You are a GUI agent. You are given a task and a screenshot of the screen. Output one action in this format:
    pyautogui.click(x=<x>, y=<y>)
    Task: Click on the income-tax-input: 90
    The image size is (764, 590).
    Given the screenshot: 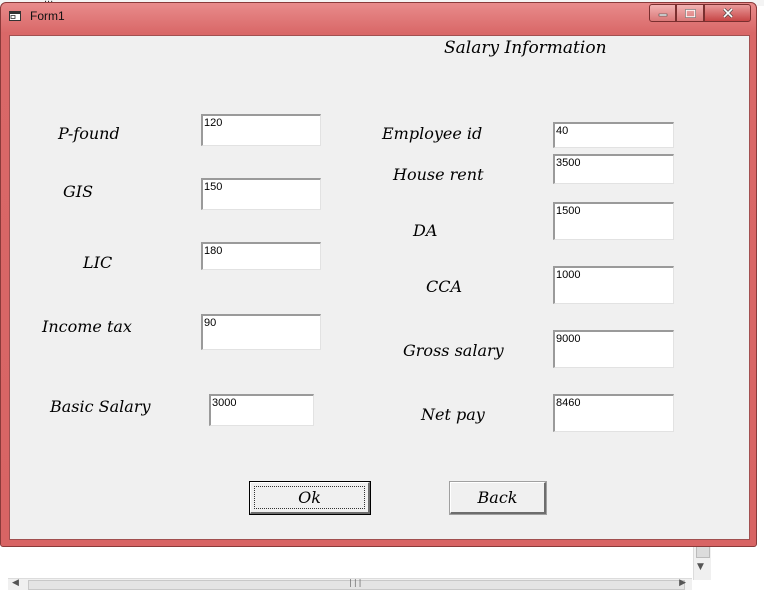 What is the action you would take?
    pyautogui.click(x=261, y=332)
    